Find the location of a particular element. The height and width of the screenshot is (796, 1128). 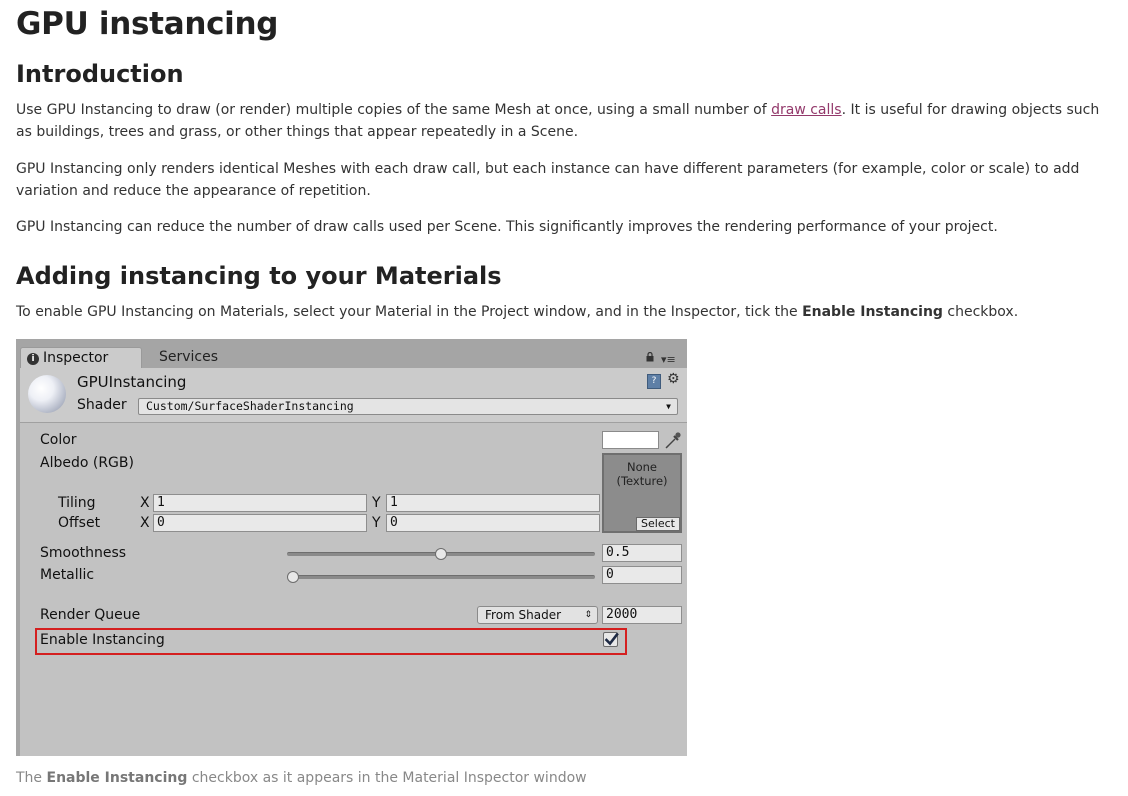

info-icon: i is located at coordinates (33, 359).